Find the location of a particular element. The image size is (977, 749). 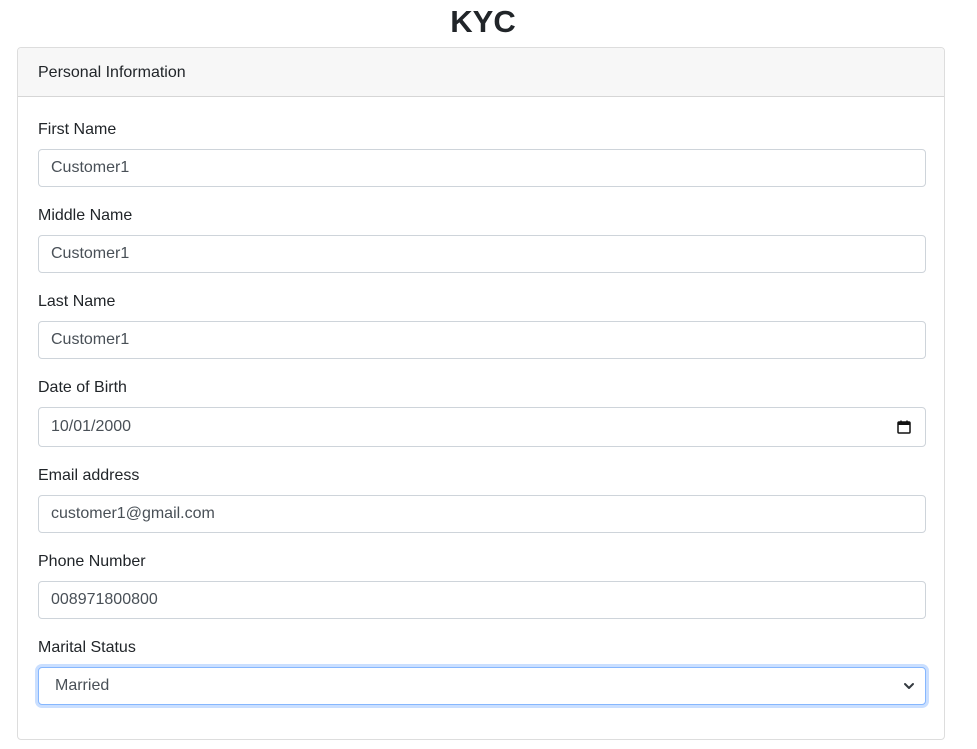

last-name-input: Customer1 is located at coordinates (482, 340).